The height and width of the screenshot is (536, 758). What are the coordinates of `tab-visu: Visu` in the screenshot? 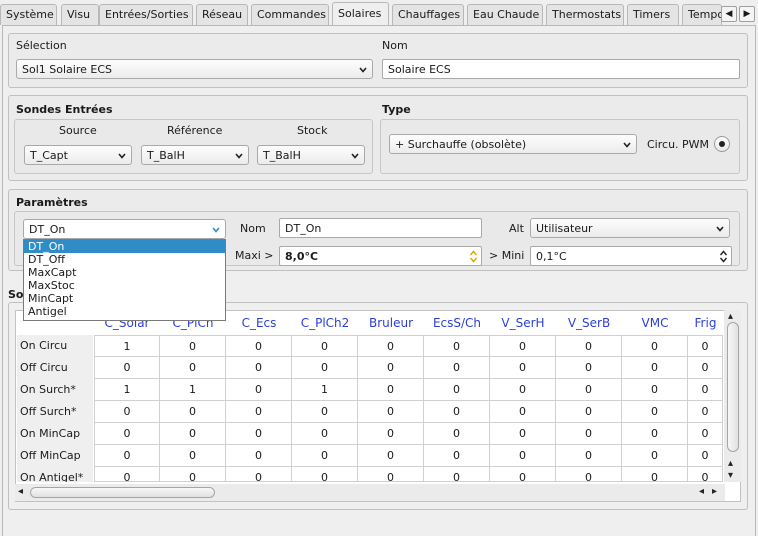 It's located at (80, 14).